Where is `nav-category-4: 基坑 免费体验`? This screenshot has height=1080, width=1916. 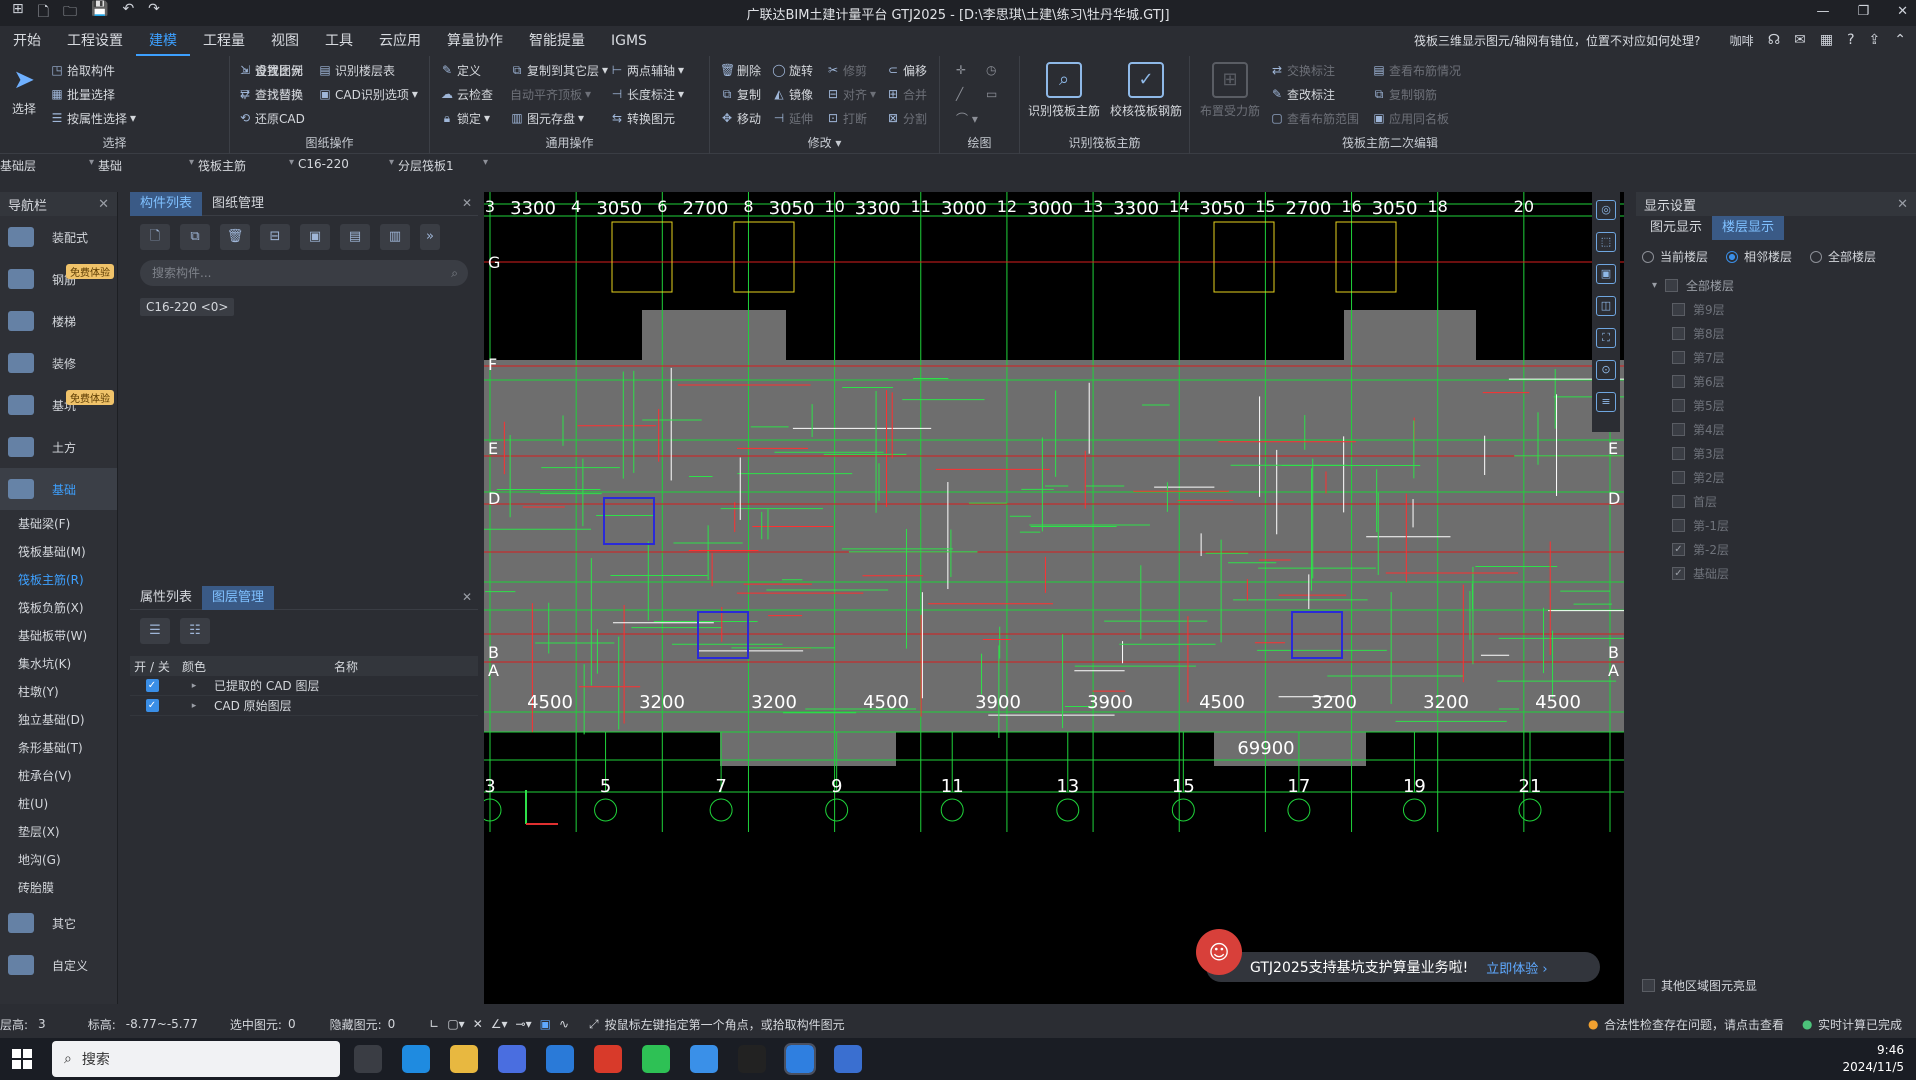
nav-category-4: 基坑 免费体验 is located at coordinates (58, 405).